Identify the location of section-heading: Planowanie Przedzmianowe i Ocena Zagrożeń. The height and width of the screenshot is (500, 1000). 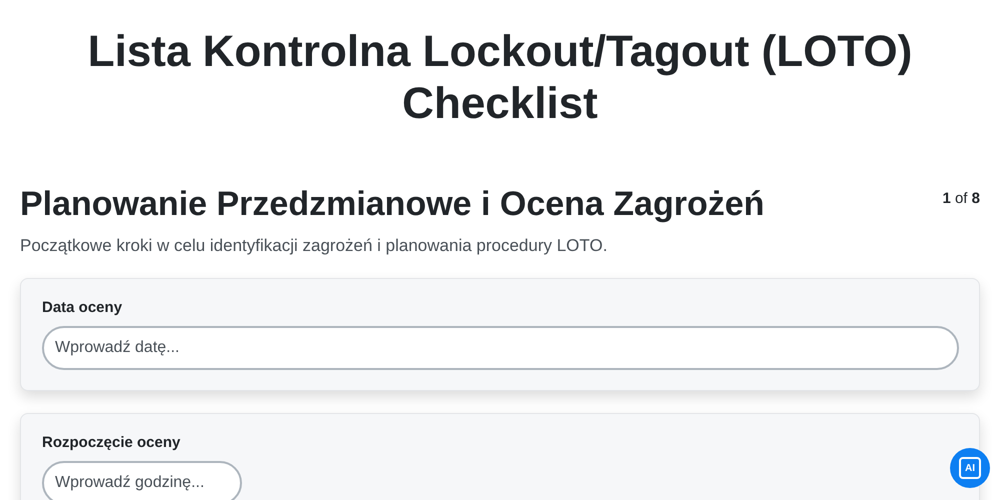
(392, 204).